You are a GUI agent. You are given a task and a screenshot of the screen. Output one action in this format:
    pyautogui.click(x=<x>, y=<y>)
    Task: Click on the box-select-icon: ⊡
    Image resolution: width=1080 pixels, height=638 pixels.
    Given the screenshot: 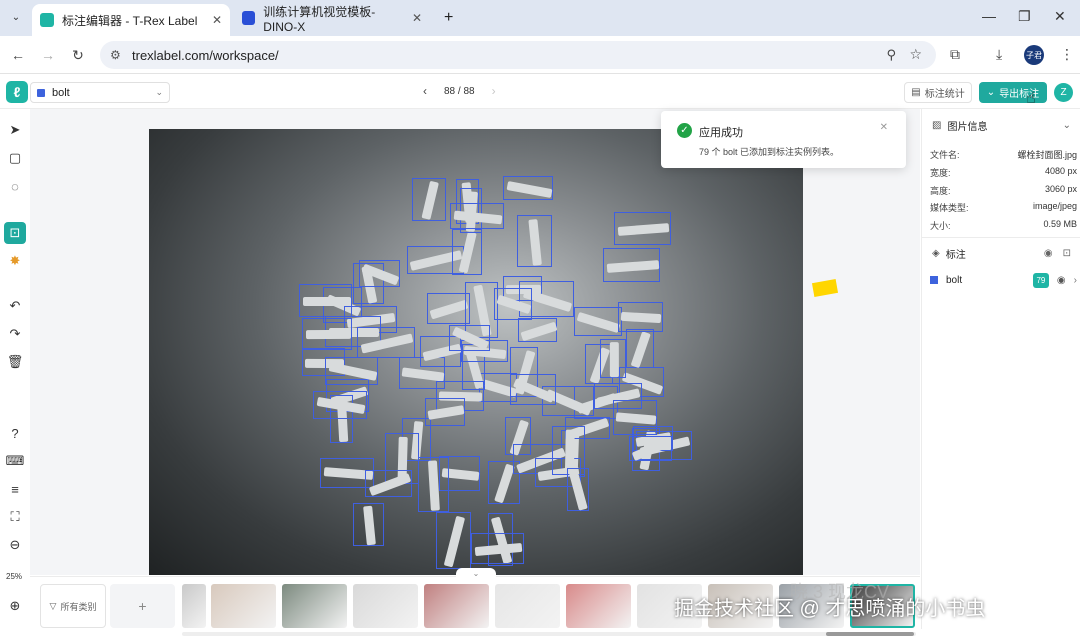 What is the action you would take?
    pyautogui.click(x=1067, y=253)
    